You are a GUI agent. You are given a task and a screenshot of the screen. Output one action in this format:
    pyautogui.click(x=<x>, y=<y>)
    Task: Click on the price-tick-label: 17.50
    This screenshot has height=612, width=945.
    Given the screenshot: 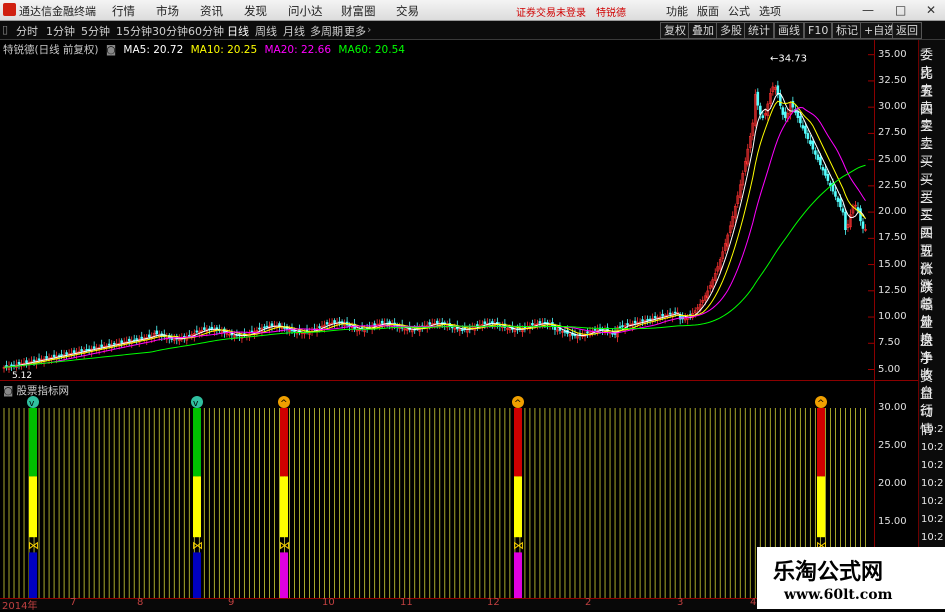 What is the action you would take?
    pyautogui.click(x=892, y=238)
    